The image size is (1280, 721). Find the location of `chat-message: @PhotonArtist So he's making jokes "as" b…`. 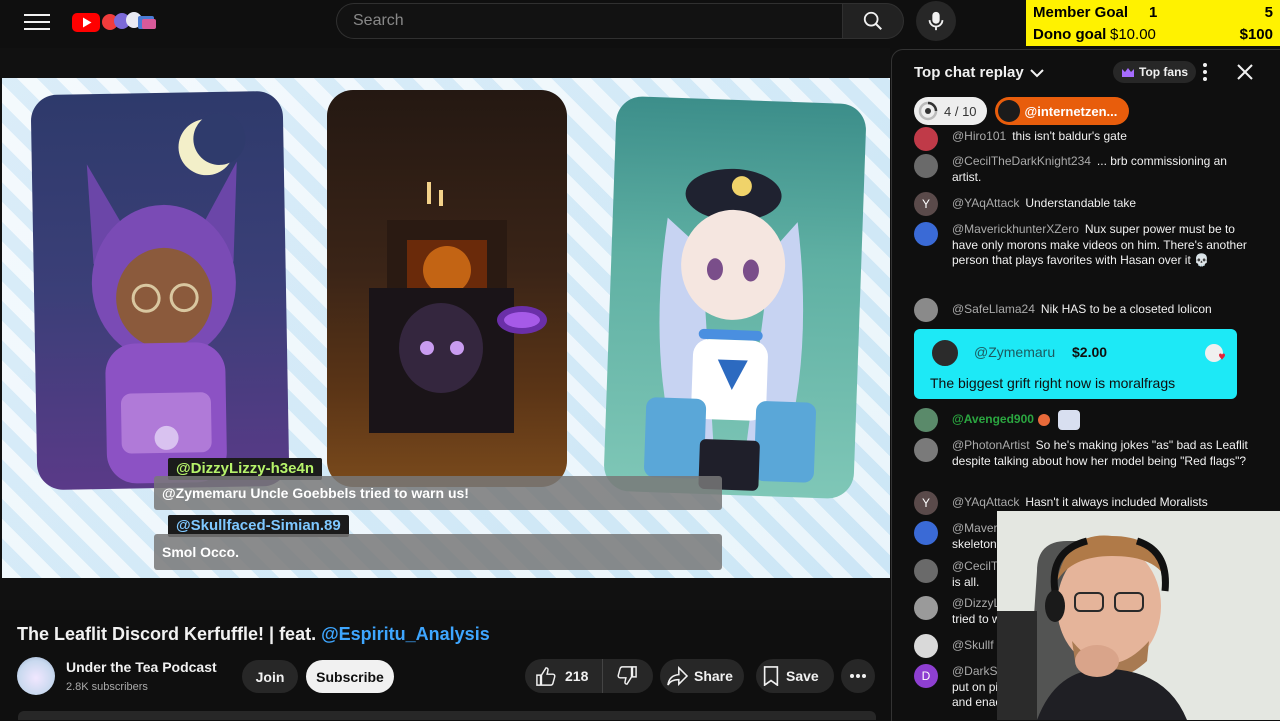

chat-message: @PhotonArtist So he's making jokes "as" b… is located at coordinates (1081, 462).